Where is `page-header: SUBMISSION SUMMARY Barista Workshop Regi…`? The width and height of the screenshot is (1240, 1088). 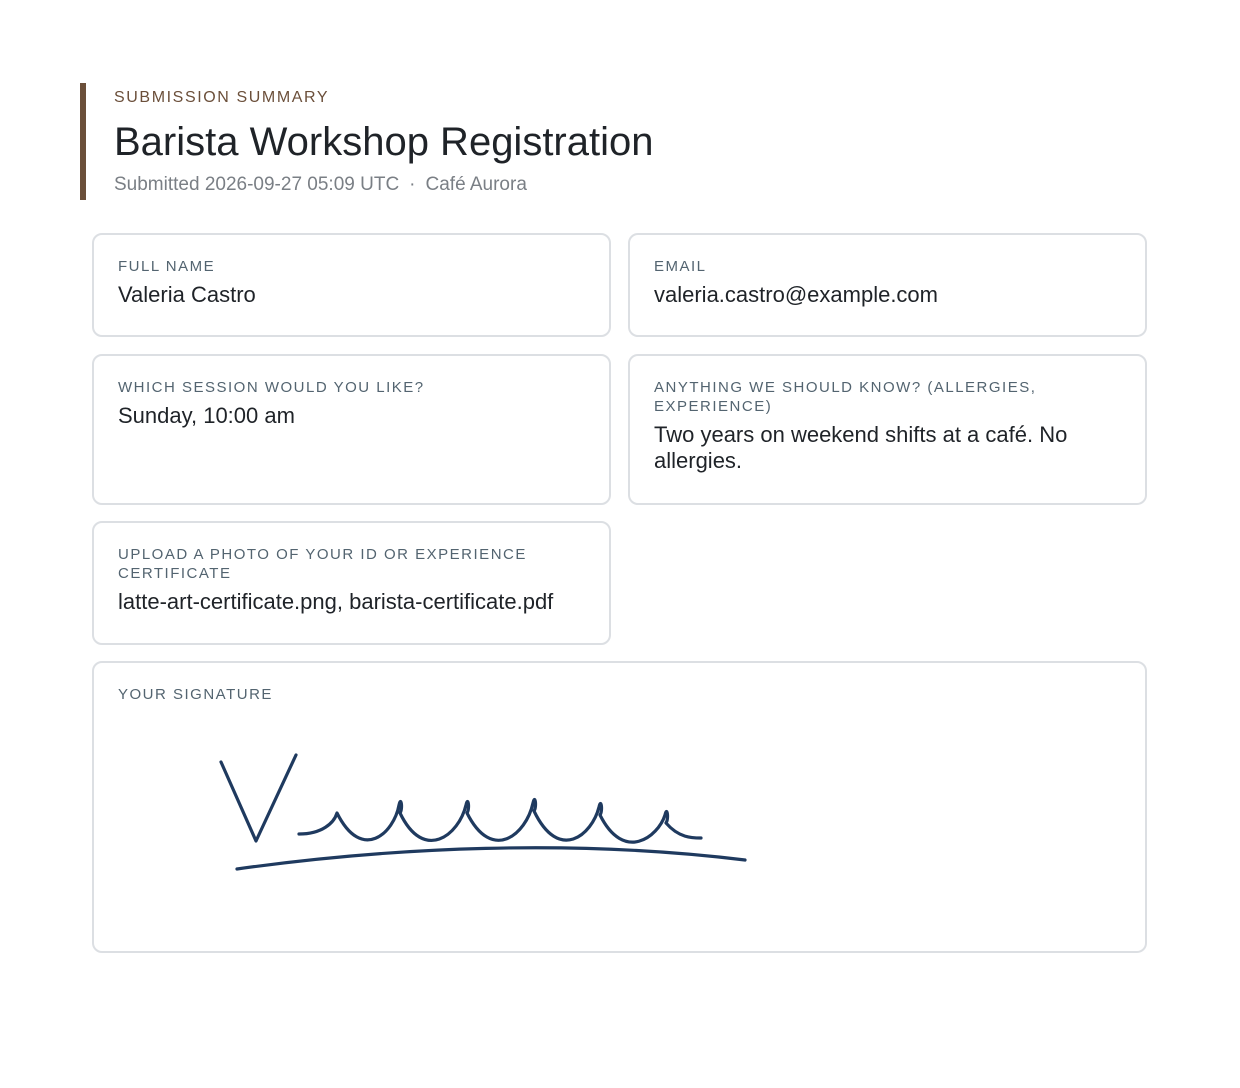
page-header: SUBMISSION SUMMARY Barista Workshop Regi… is located at coordinates (367, 141).